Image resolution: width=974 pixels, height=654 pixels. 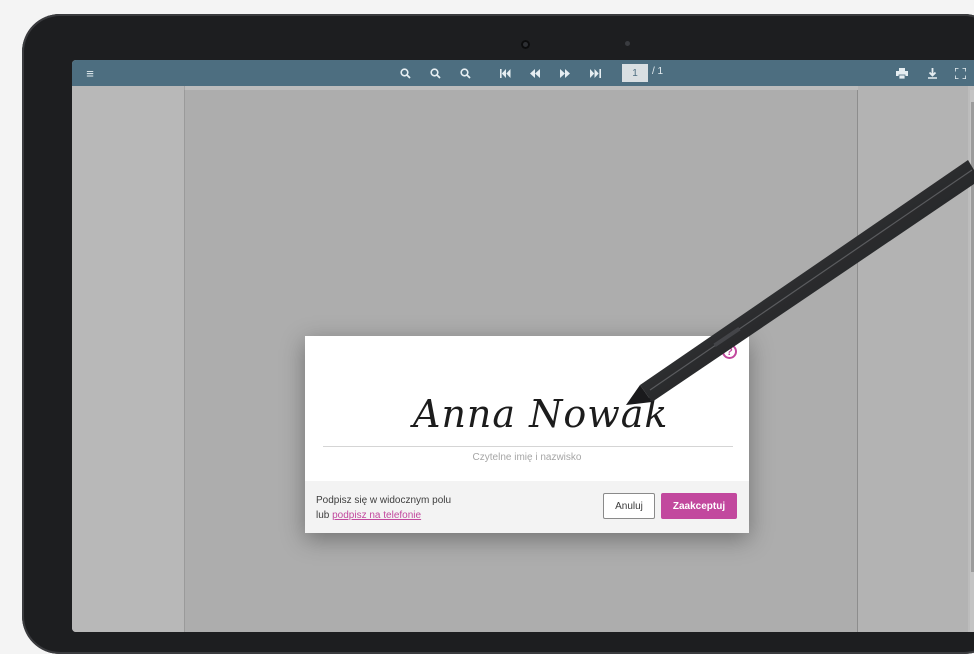 I want to click on instruction-prefix: lub, so click(x=324, y=515).